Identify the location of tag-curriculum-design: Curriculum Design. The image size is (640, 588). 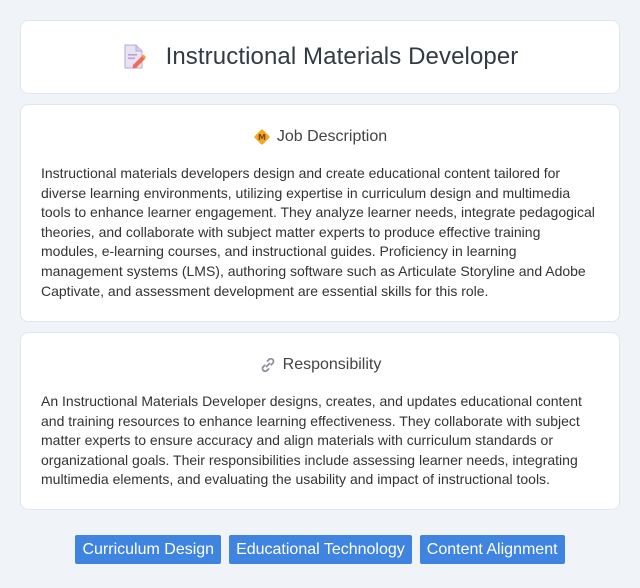
(148, 549).